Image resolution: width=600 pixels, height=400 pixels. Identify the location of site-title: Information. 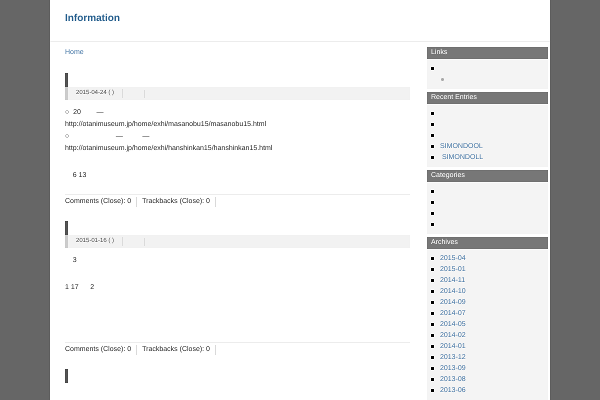
(300, 18).